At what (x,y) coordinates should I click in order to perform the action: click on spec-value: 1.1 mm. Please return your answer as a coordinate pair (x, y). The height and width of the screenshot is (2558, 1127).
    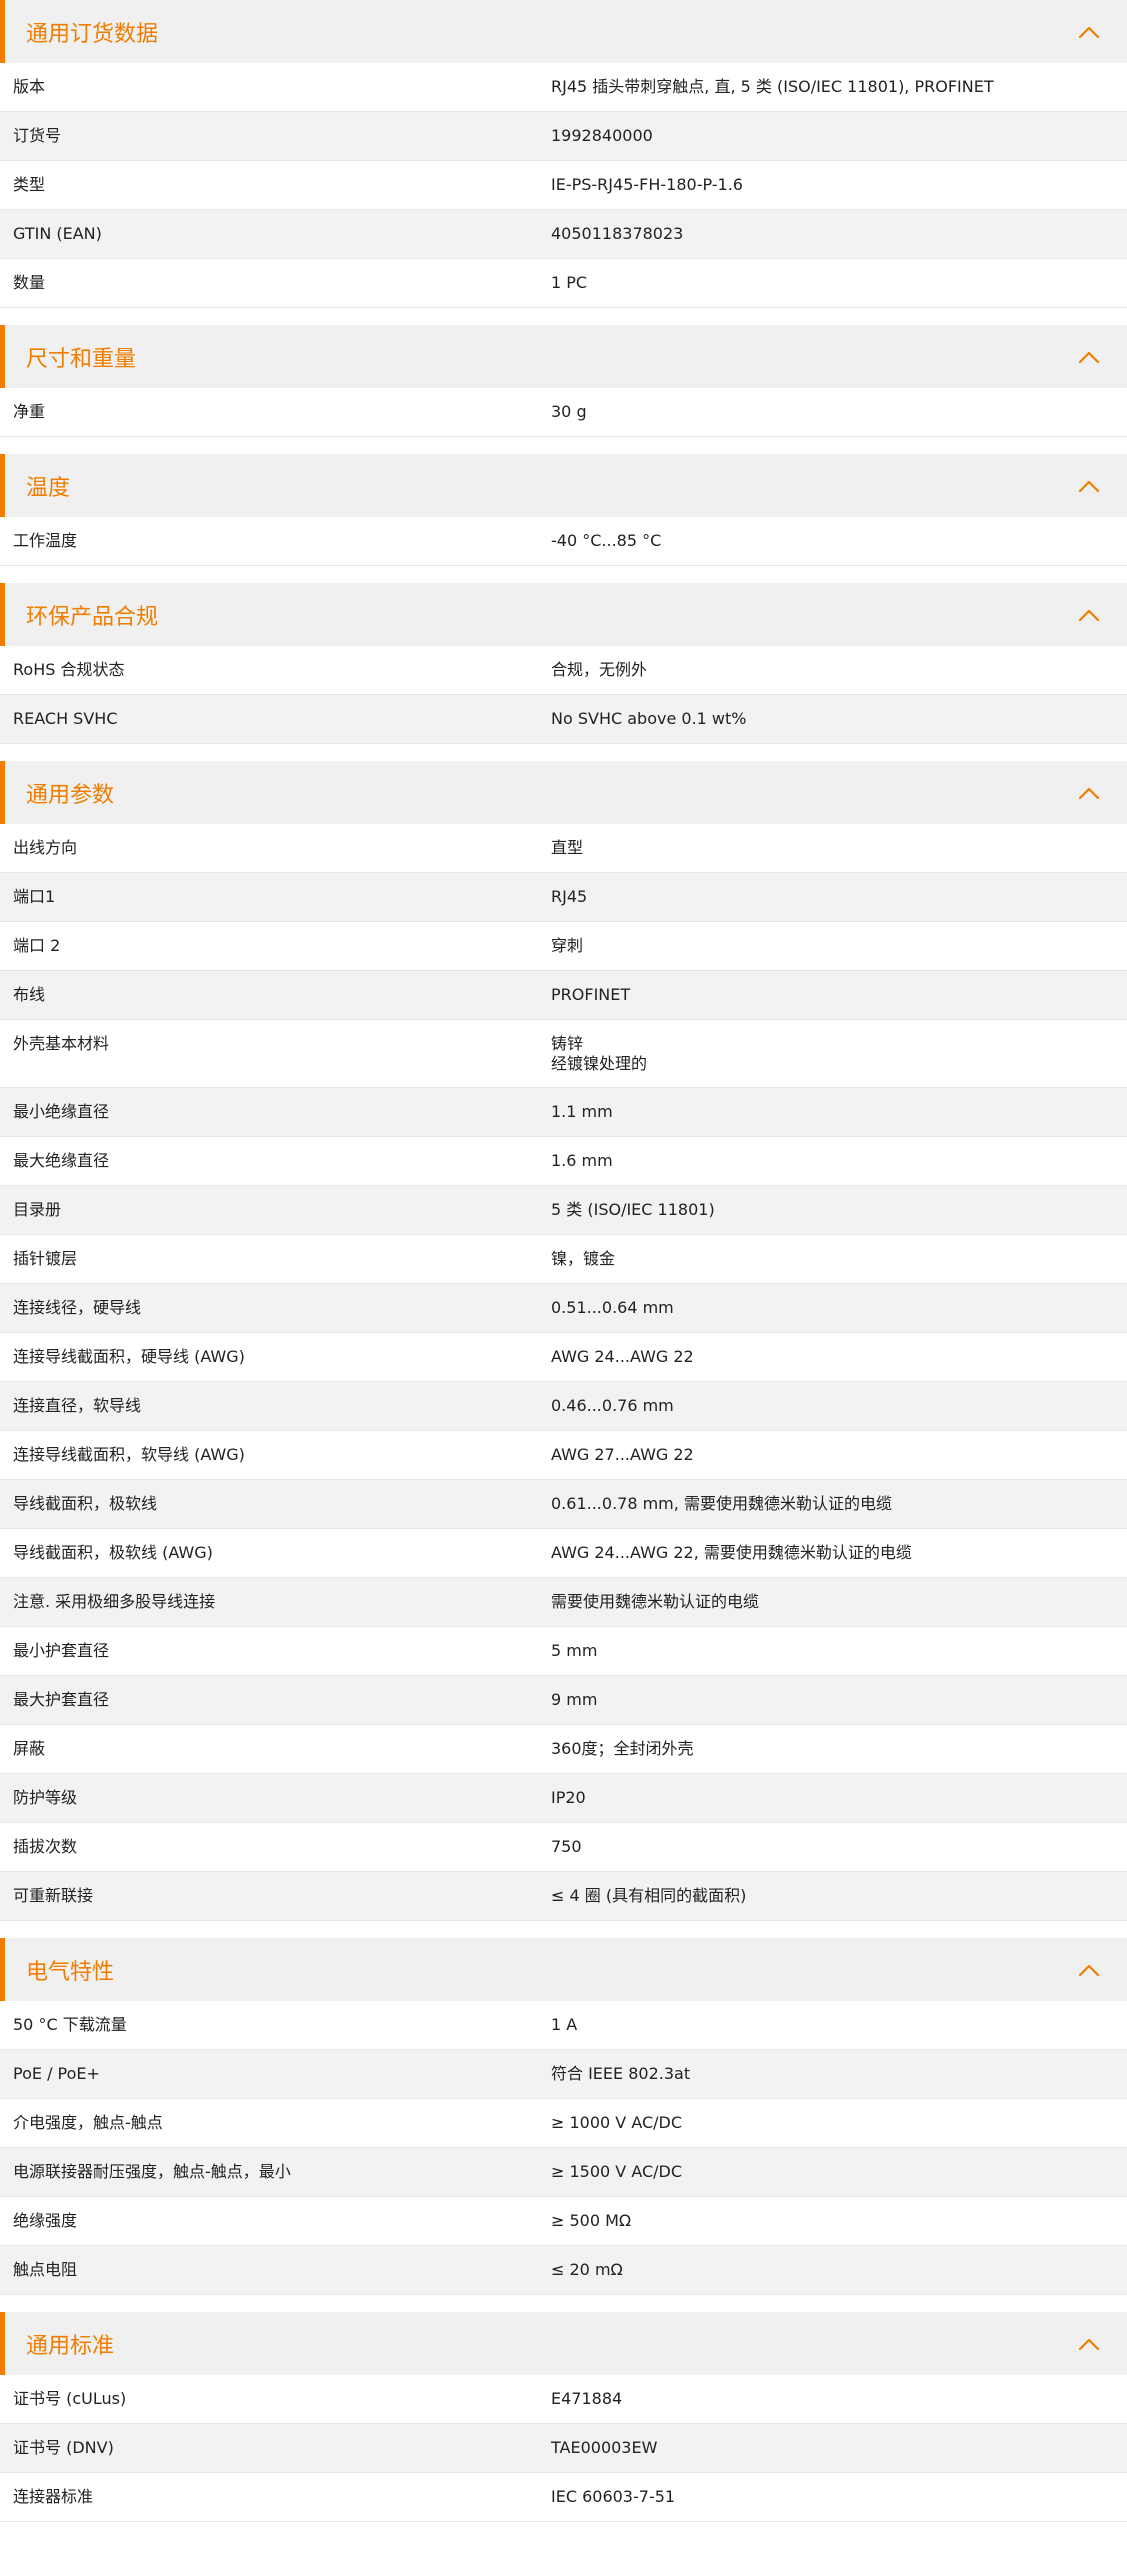
    Looking at the image, I should click on (833, 1111).